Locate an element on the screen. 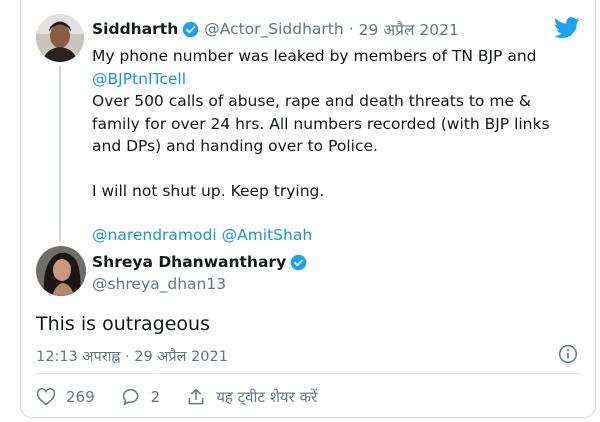 Image resolution: width=600 pixels, height=422 pixels. reply-author-avatar is located at coordinates (61, 271).